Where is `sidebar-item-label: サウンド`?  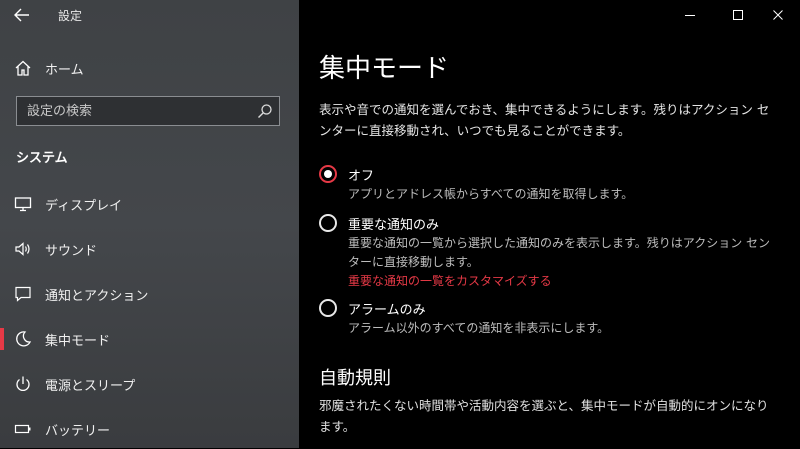 sidebar-item-label: サウンド is located at coordinates (71, 251).